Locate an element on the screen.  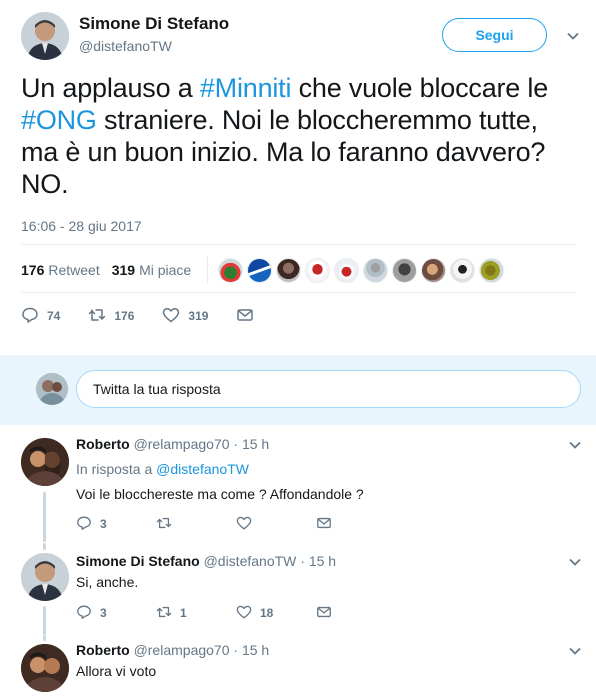
like-label: Mi piace is located at coordinates (165, 270).